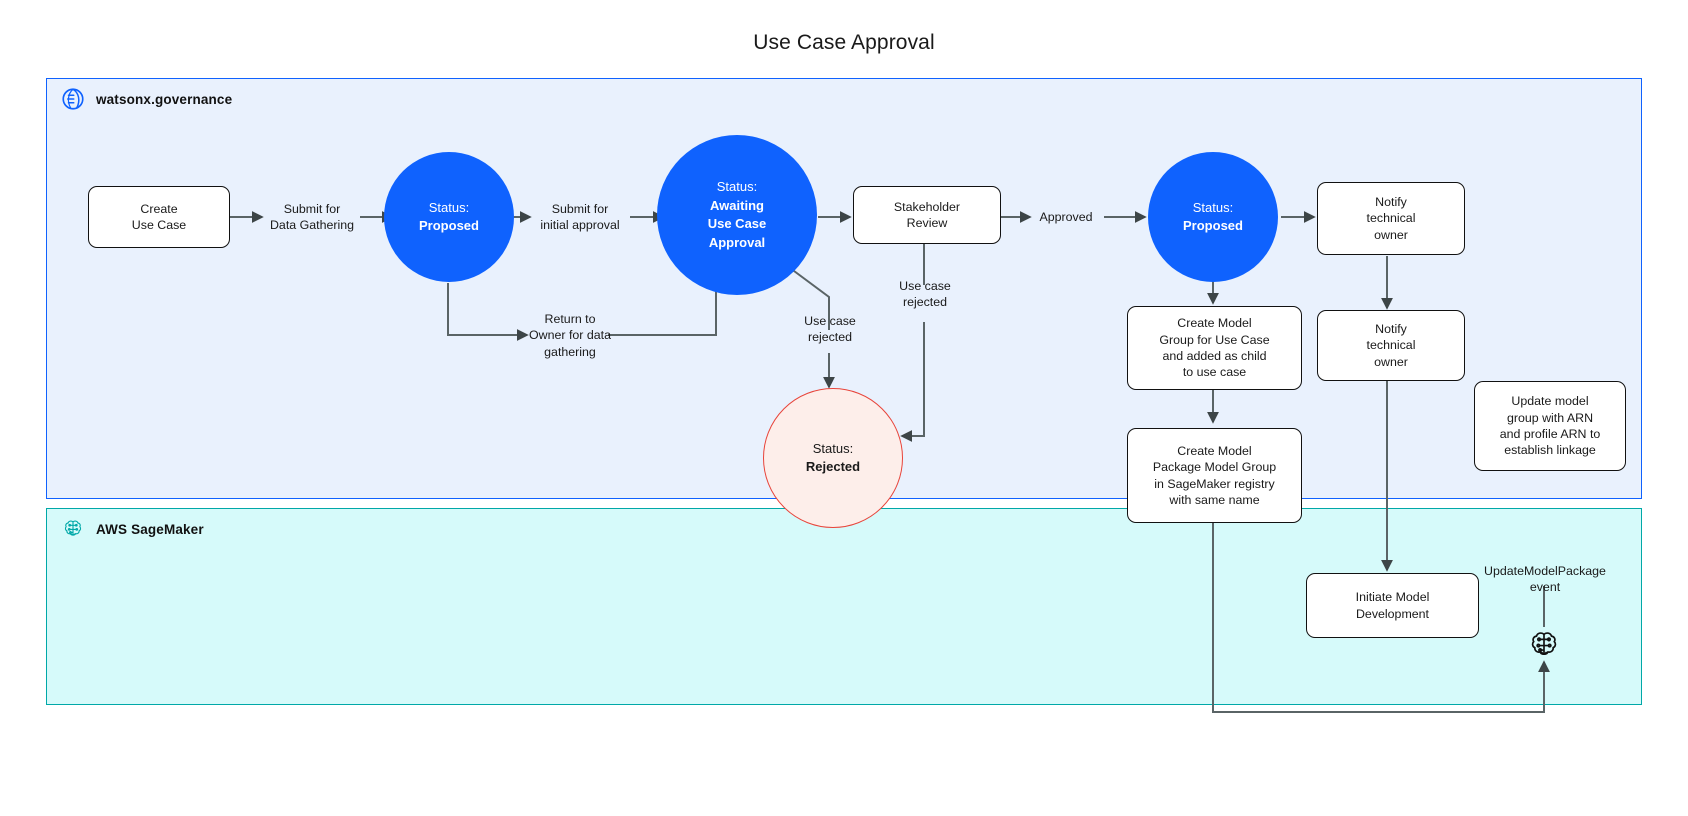 This screenshot has width=1688, height=816. I want to click on node-label: Initiate Model Development, so click(1392, 605).